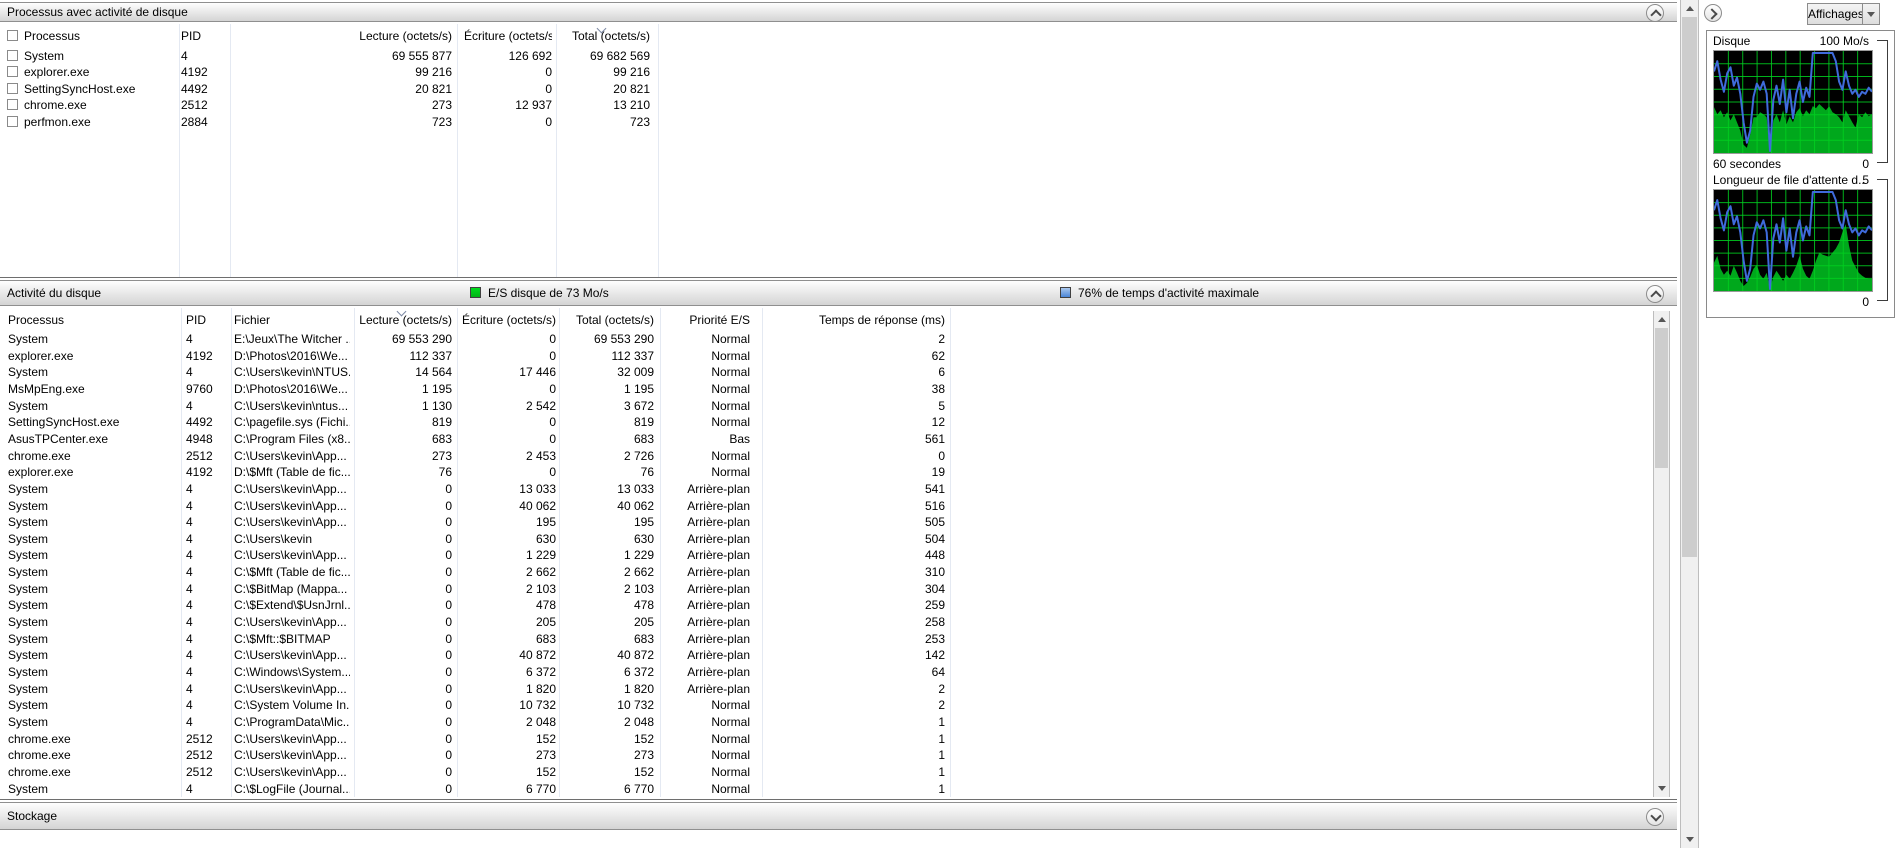 This screenshot has height=848, width=1898. Describe the element at coordinates (1713, 13) in the screenshot. I see `collapse-sidebar-button` at that location.